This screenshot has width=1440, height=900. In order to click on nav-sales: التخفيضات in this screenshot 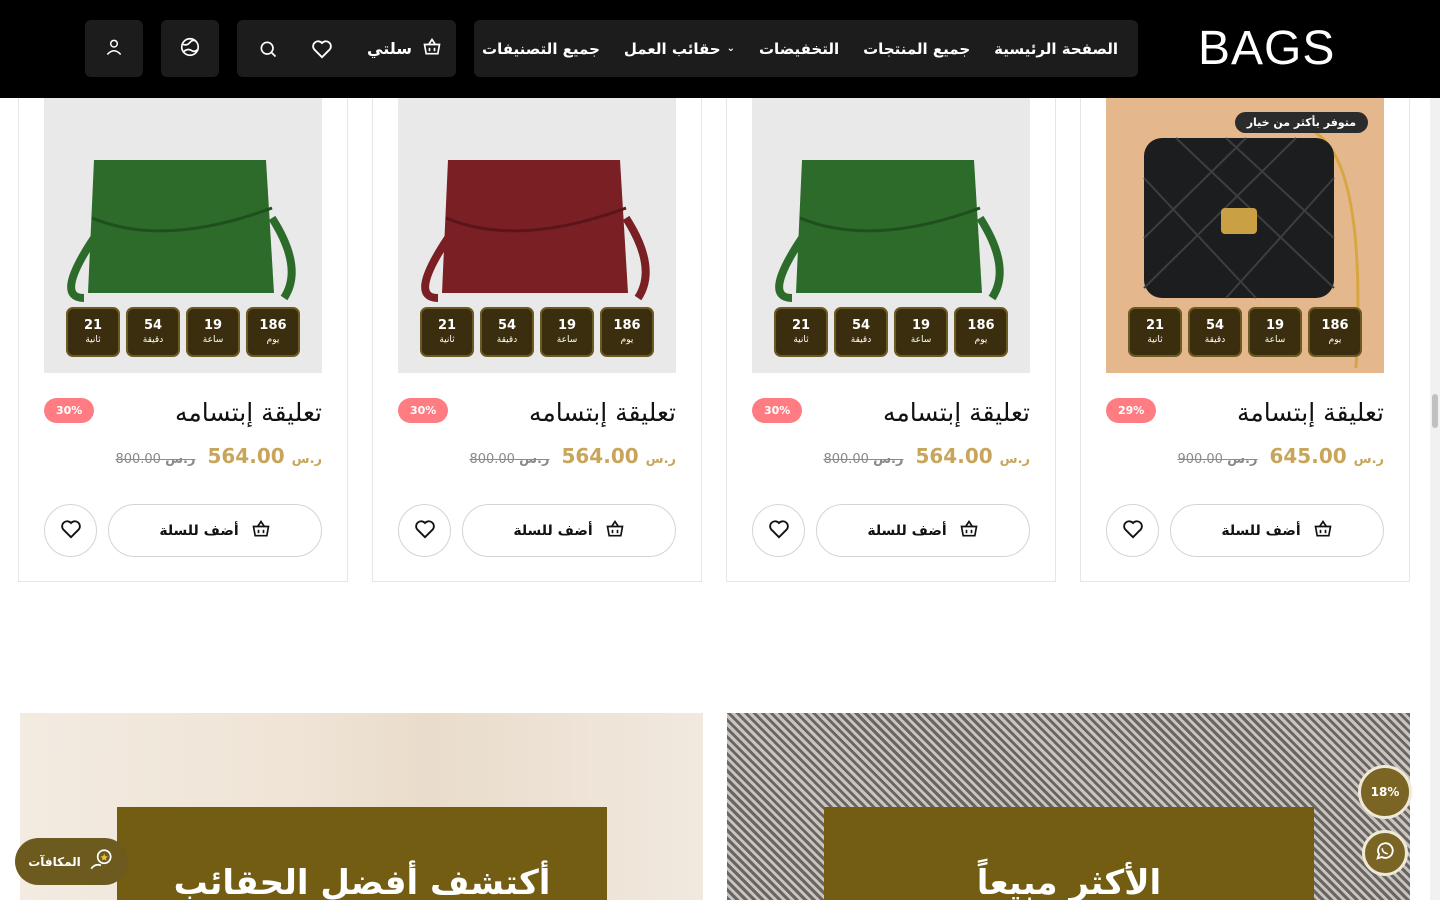, I will do `click(799, 49)`.